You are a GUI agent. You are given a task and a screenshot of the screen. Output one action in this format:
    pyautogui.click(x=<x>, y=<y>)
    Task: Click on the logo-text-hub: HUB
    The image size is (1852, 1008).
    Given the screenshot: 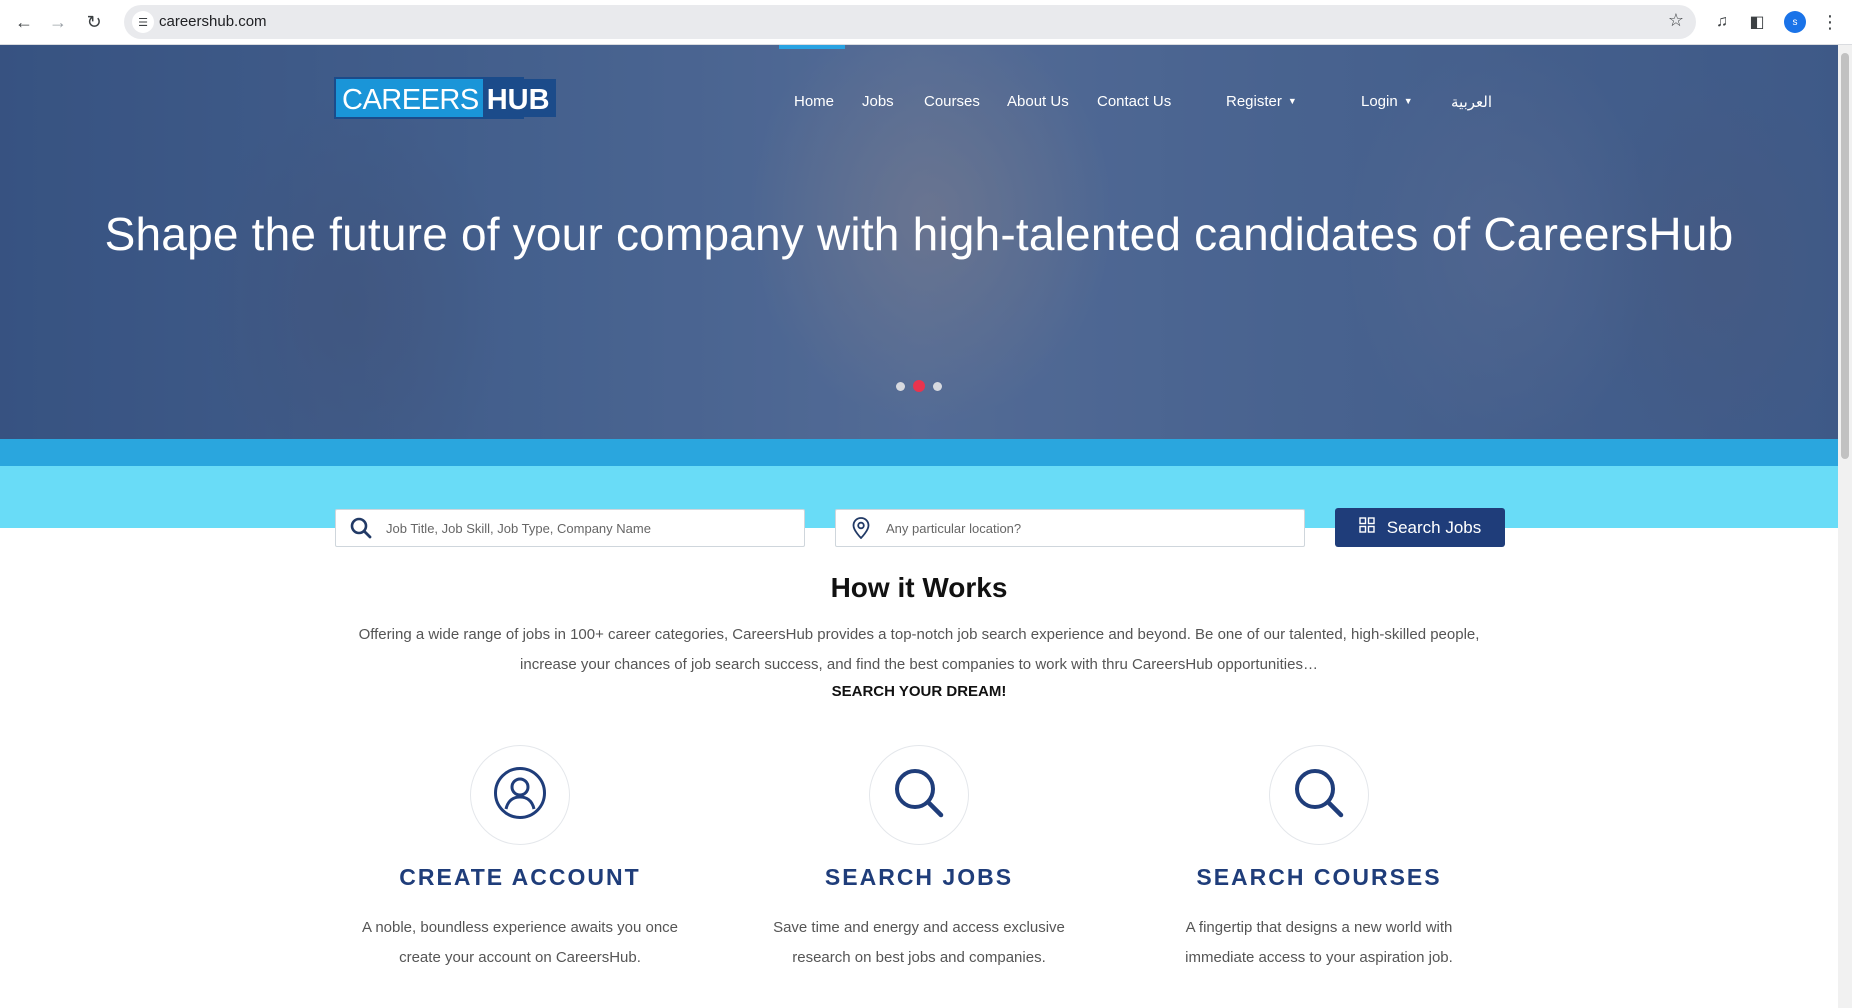 What is the action you would take?
    pyautogui.click(x=519, y=98)
    